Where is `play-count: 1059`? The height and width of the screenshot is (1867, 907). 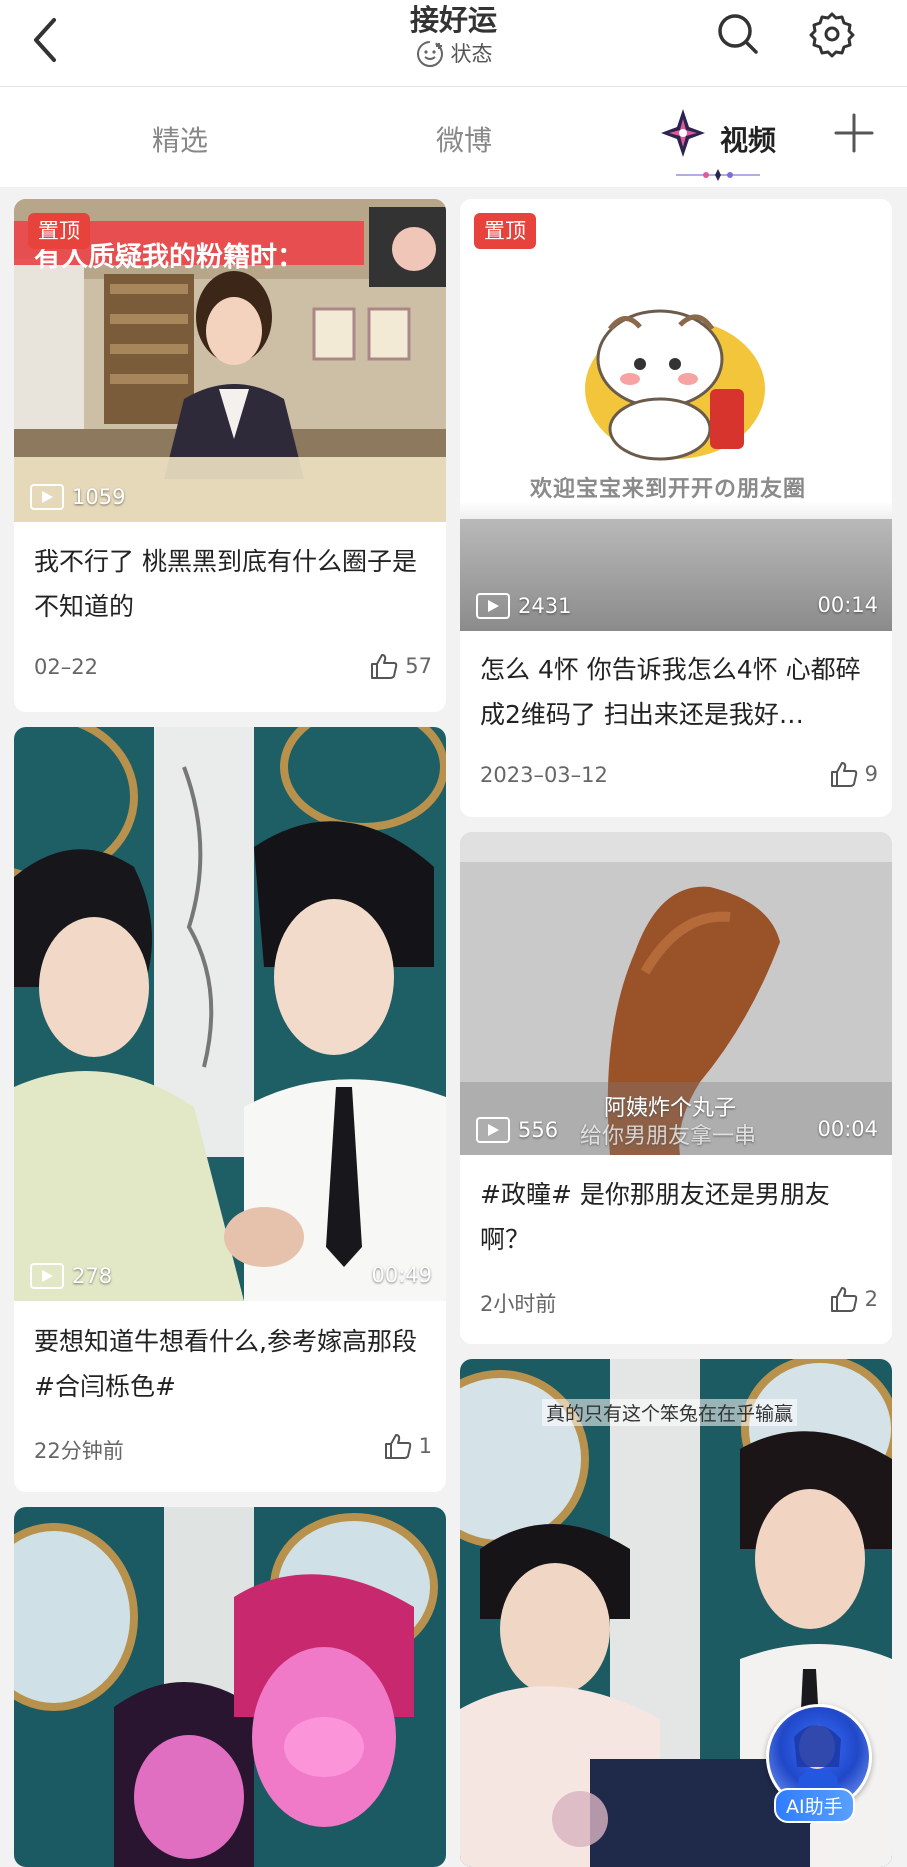 play-count: 1059 is located at coordinates (77, 497).